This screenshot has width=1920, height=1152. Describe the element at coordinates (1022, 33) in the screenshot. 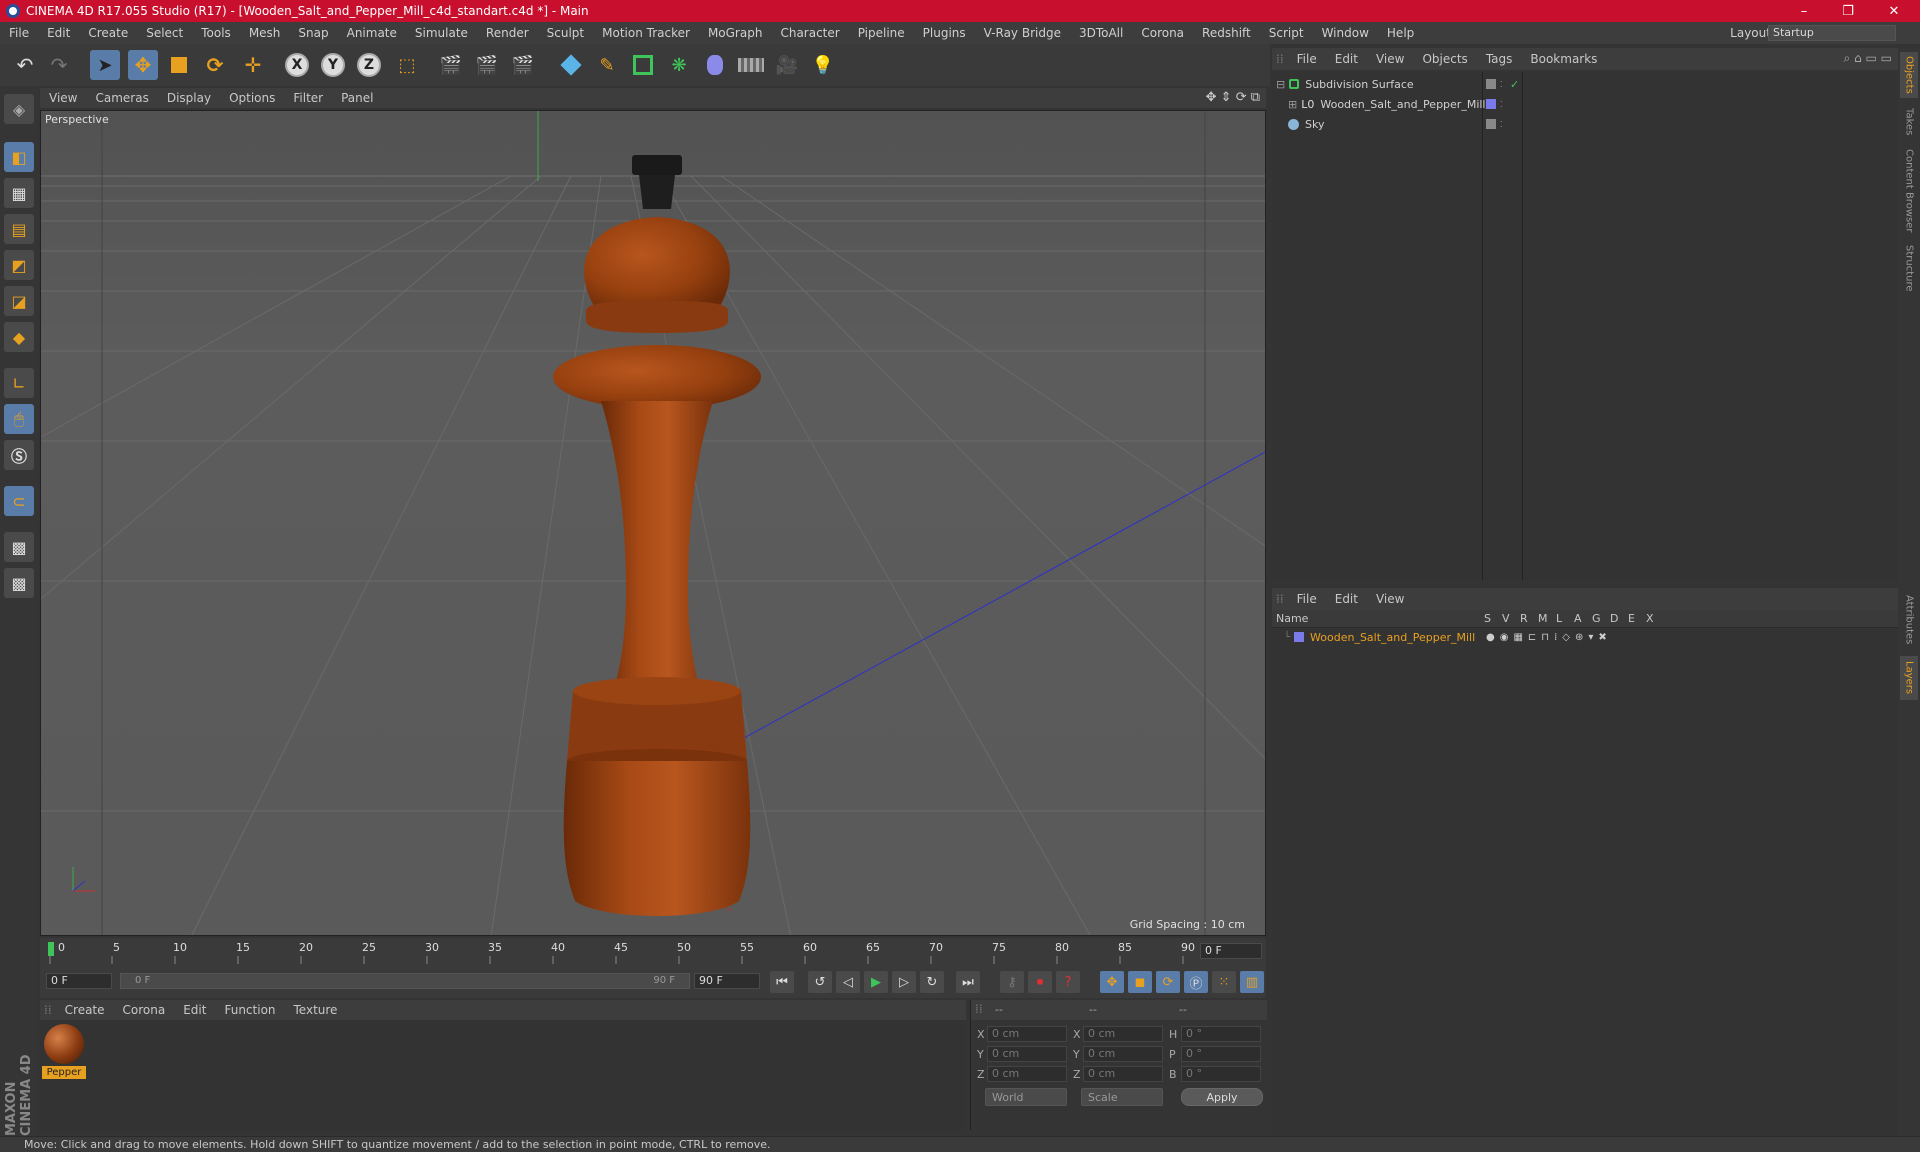

I see `menu-vray-bridge: V-Ray Bridge` at that location.